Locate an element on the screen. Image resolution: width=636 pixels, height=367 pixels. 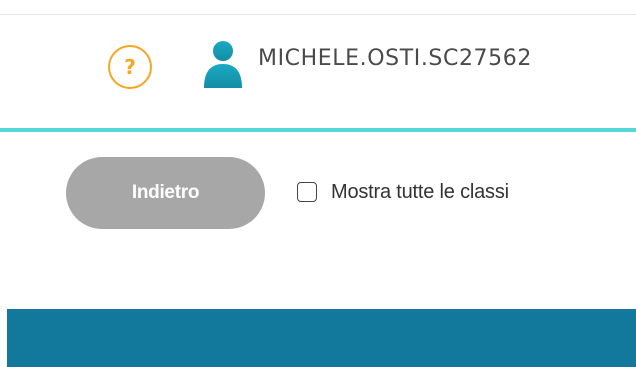
show-all-classes-label: Mostra tutte le classi is located at coordinates (420, 191).